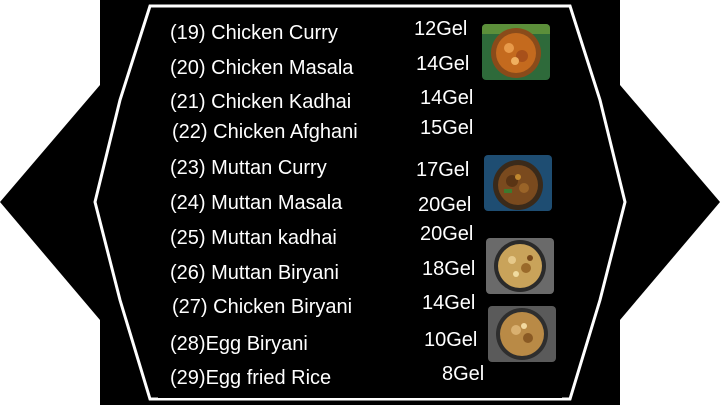 The width and height of the screenshot is (720, 405). What do you see at coordinates (262, 307) in the screenshot?
I see `item-name: (27) Chicken Biryani` at bounding box center [262, 307].